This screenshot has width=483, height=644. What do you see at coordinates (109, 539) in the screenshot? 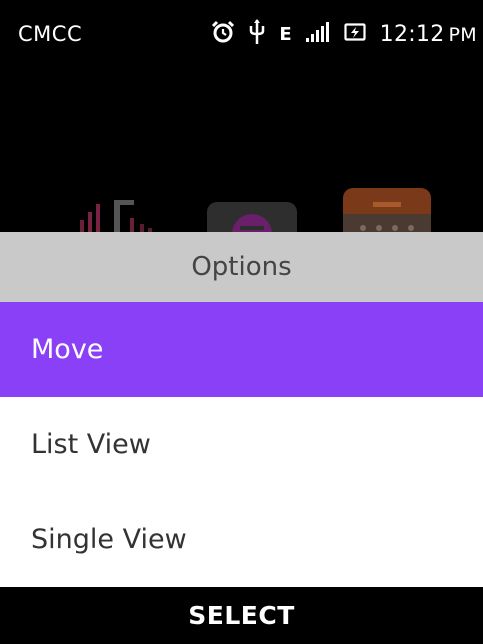
I see `menu-item-label: Single View` at bounding box center [109, 539].